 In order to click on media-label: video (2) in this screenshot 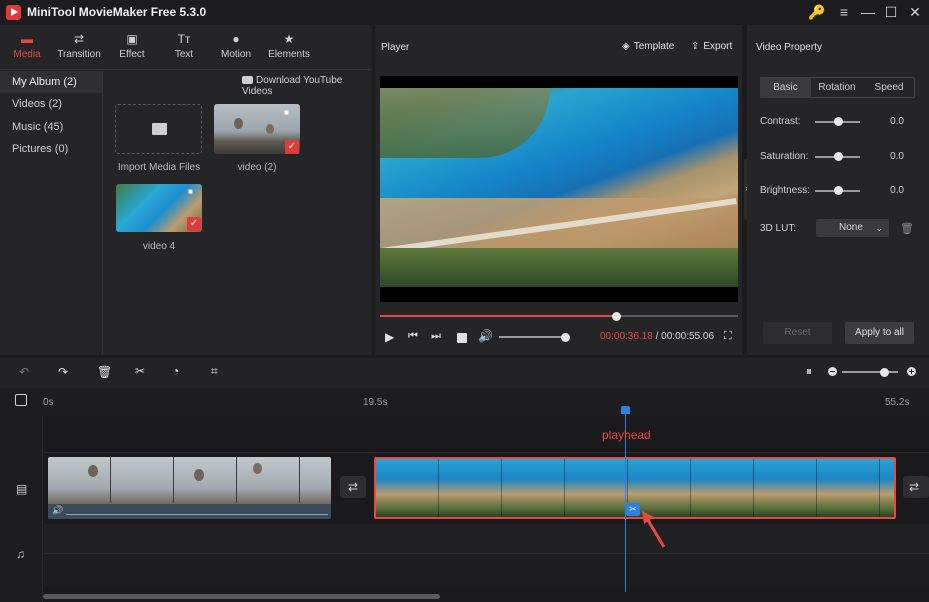, I will do `click(257, 167)`.